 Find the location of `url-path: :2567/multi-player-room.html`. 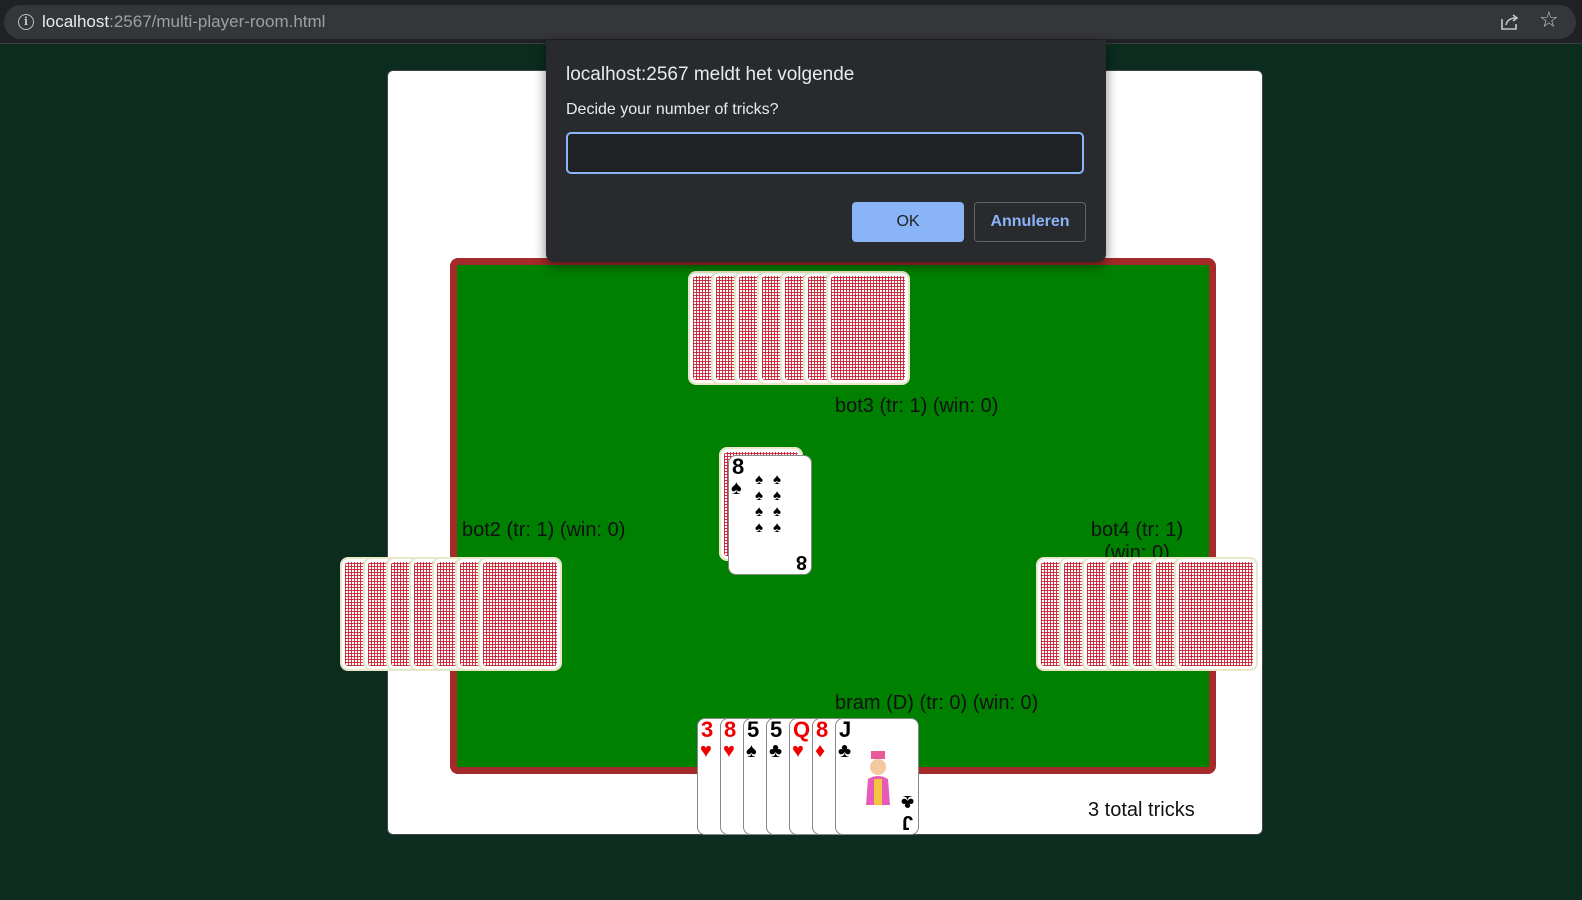

url-path: :2567/multi-player-room.html is located at coordinates (217, 21).